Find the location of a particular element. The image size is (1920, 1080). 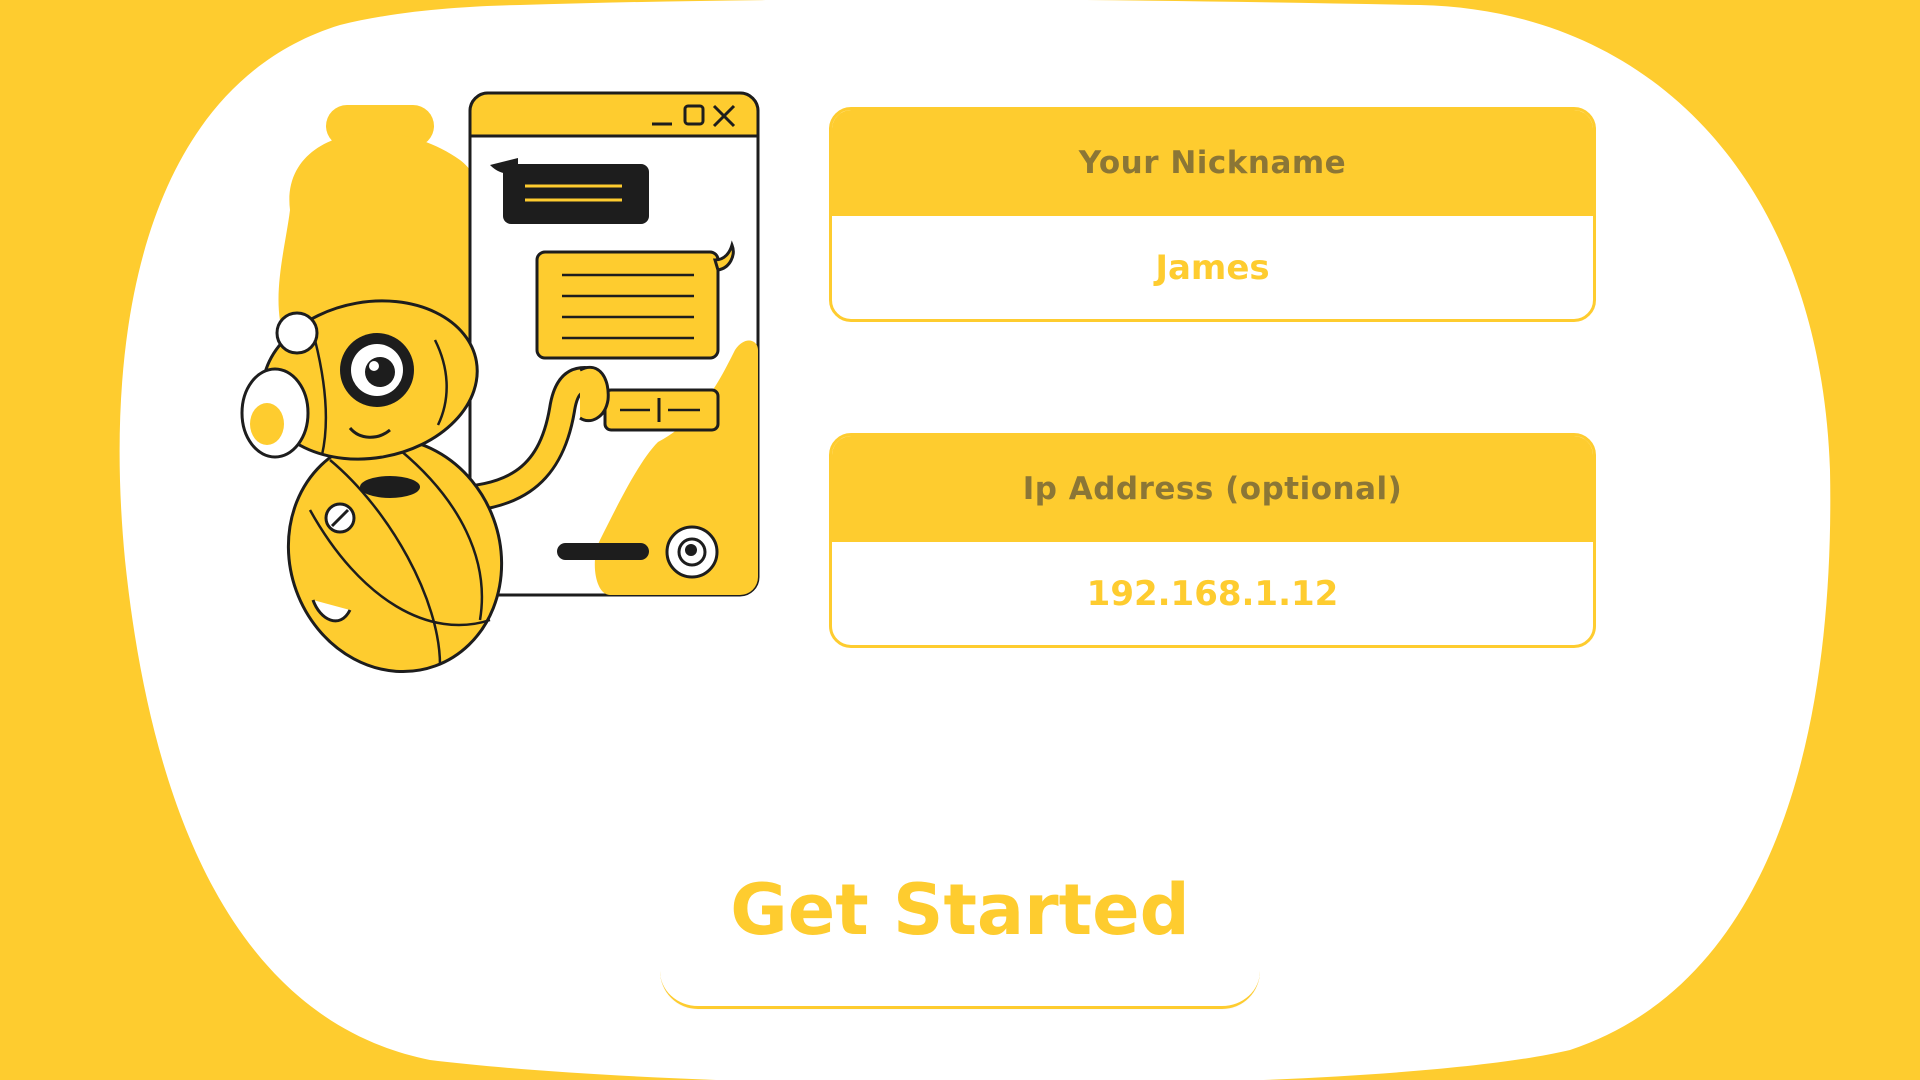

ip-address-label: Ip Address (optional) is located at coordinates (1212, 489).